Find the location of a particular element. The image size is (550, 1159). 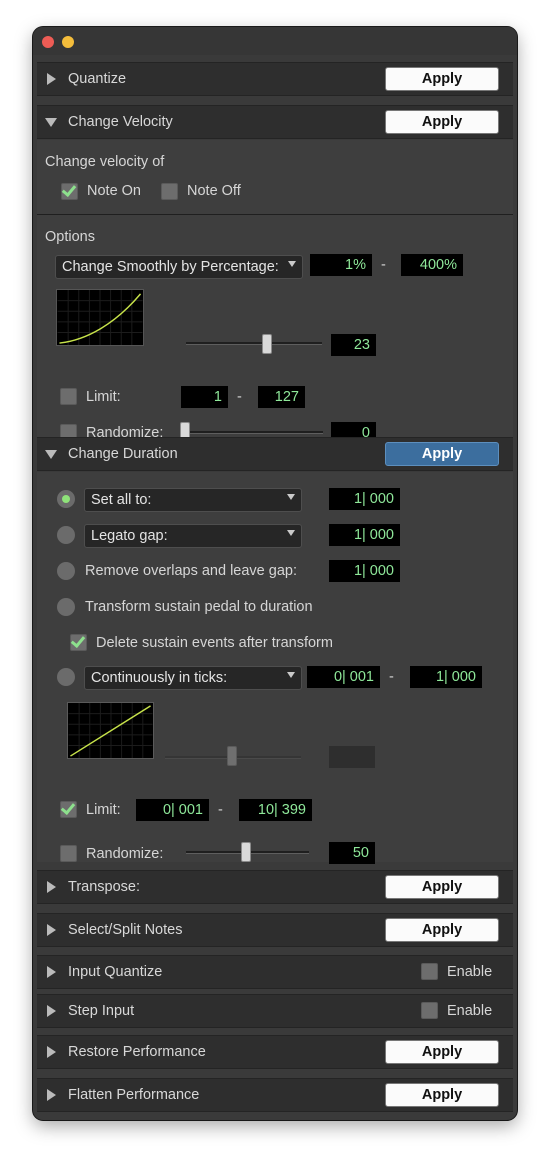

step-input-enable-checkbox is located at coordinates (429, 1010).